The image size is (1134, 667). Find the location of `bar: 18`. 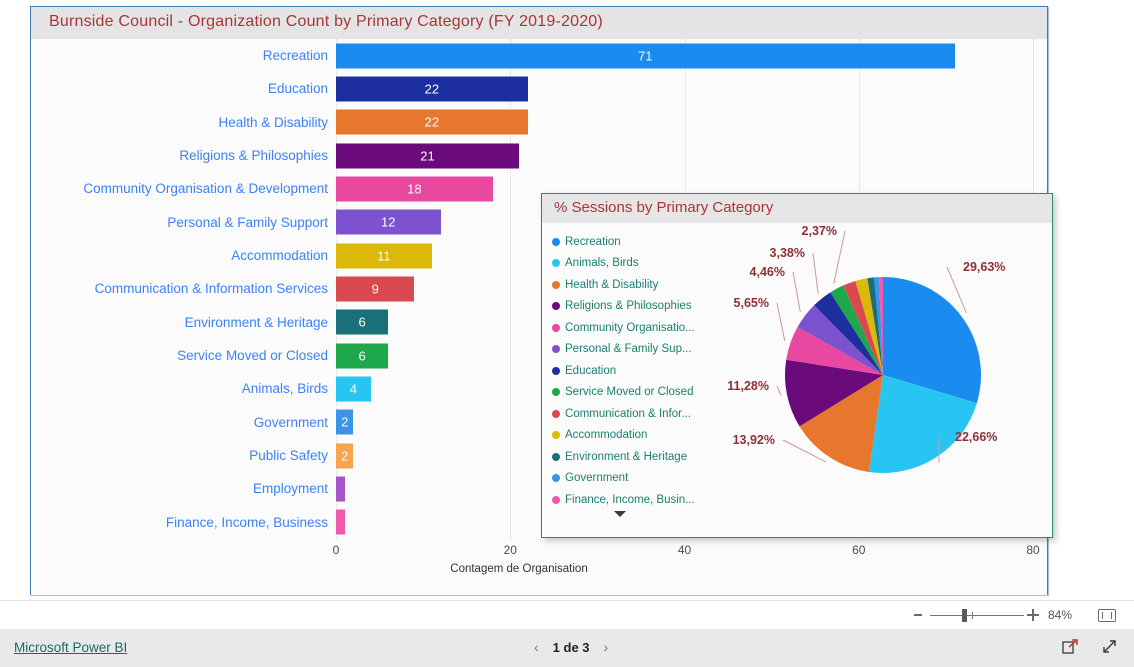

bar: 18 is located at coordinates (414, 189).